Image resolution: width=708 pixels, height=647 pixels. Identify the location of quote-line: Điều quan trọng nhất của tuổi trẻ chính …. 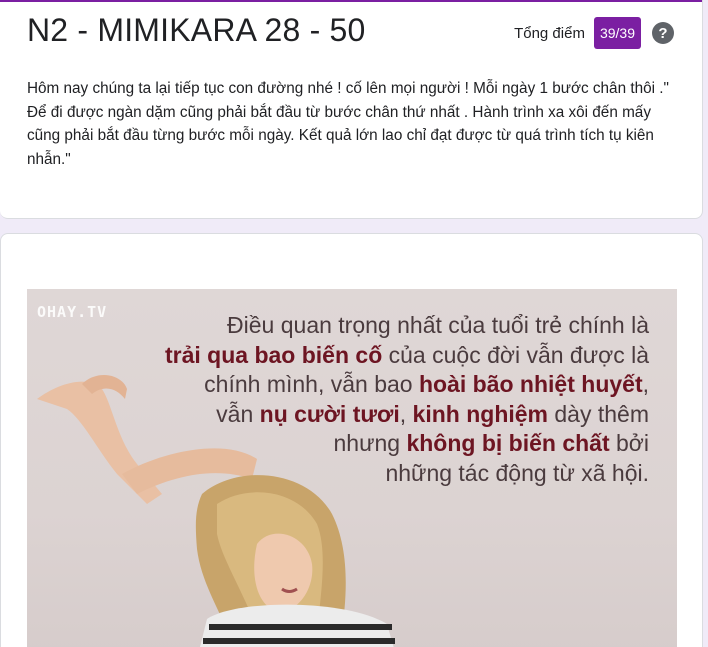
(407, 326).